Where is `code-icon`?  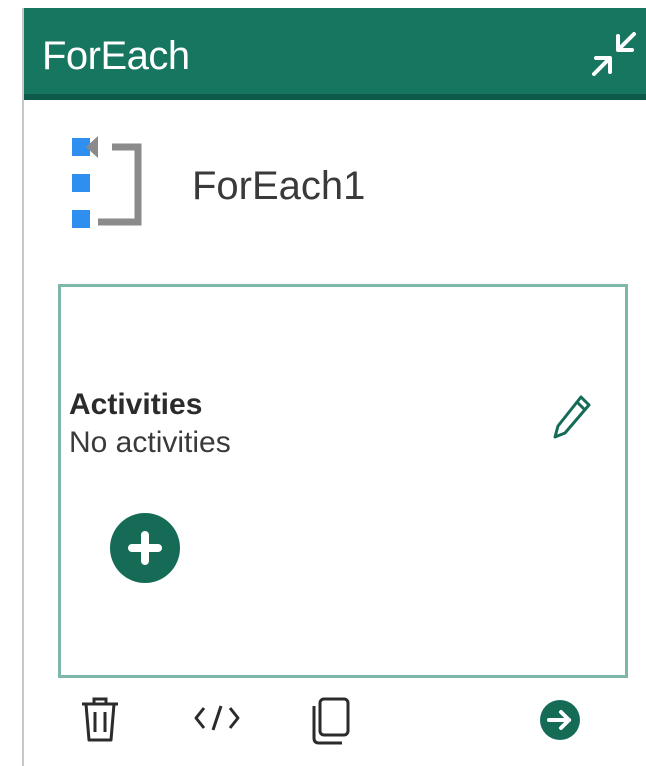 code-icon is located at coordinates (217, 720).